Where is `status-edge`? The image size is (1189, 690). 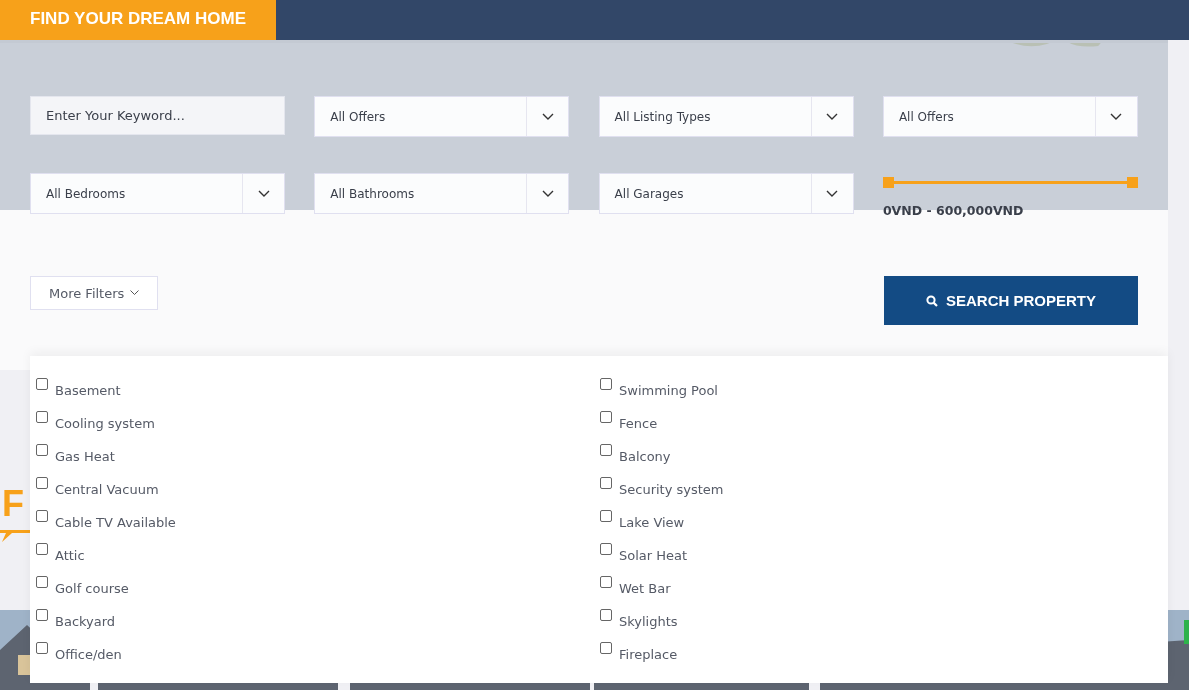
status-edge is located at coordinates (1186, 632).